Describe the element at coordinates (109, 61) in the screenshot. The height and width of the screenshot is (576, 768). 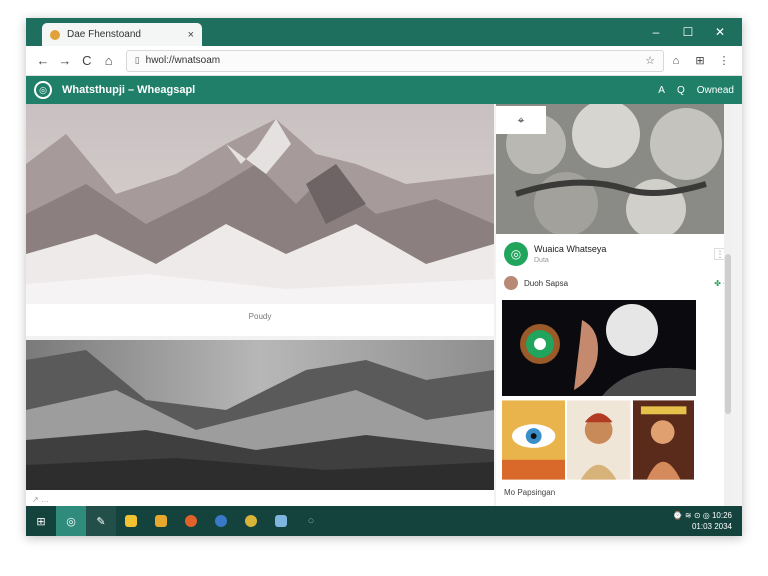
I see `home-icon: ⌂` at that location.